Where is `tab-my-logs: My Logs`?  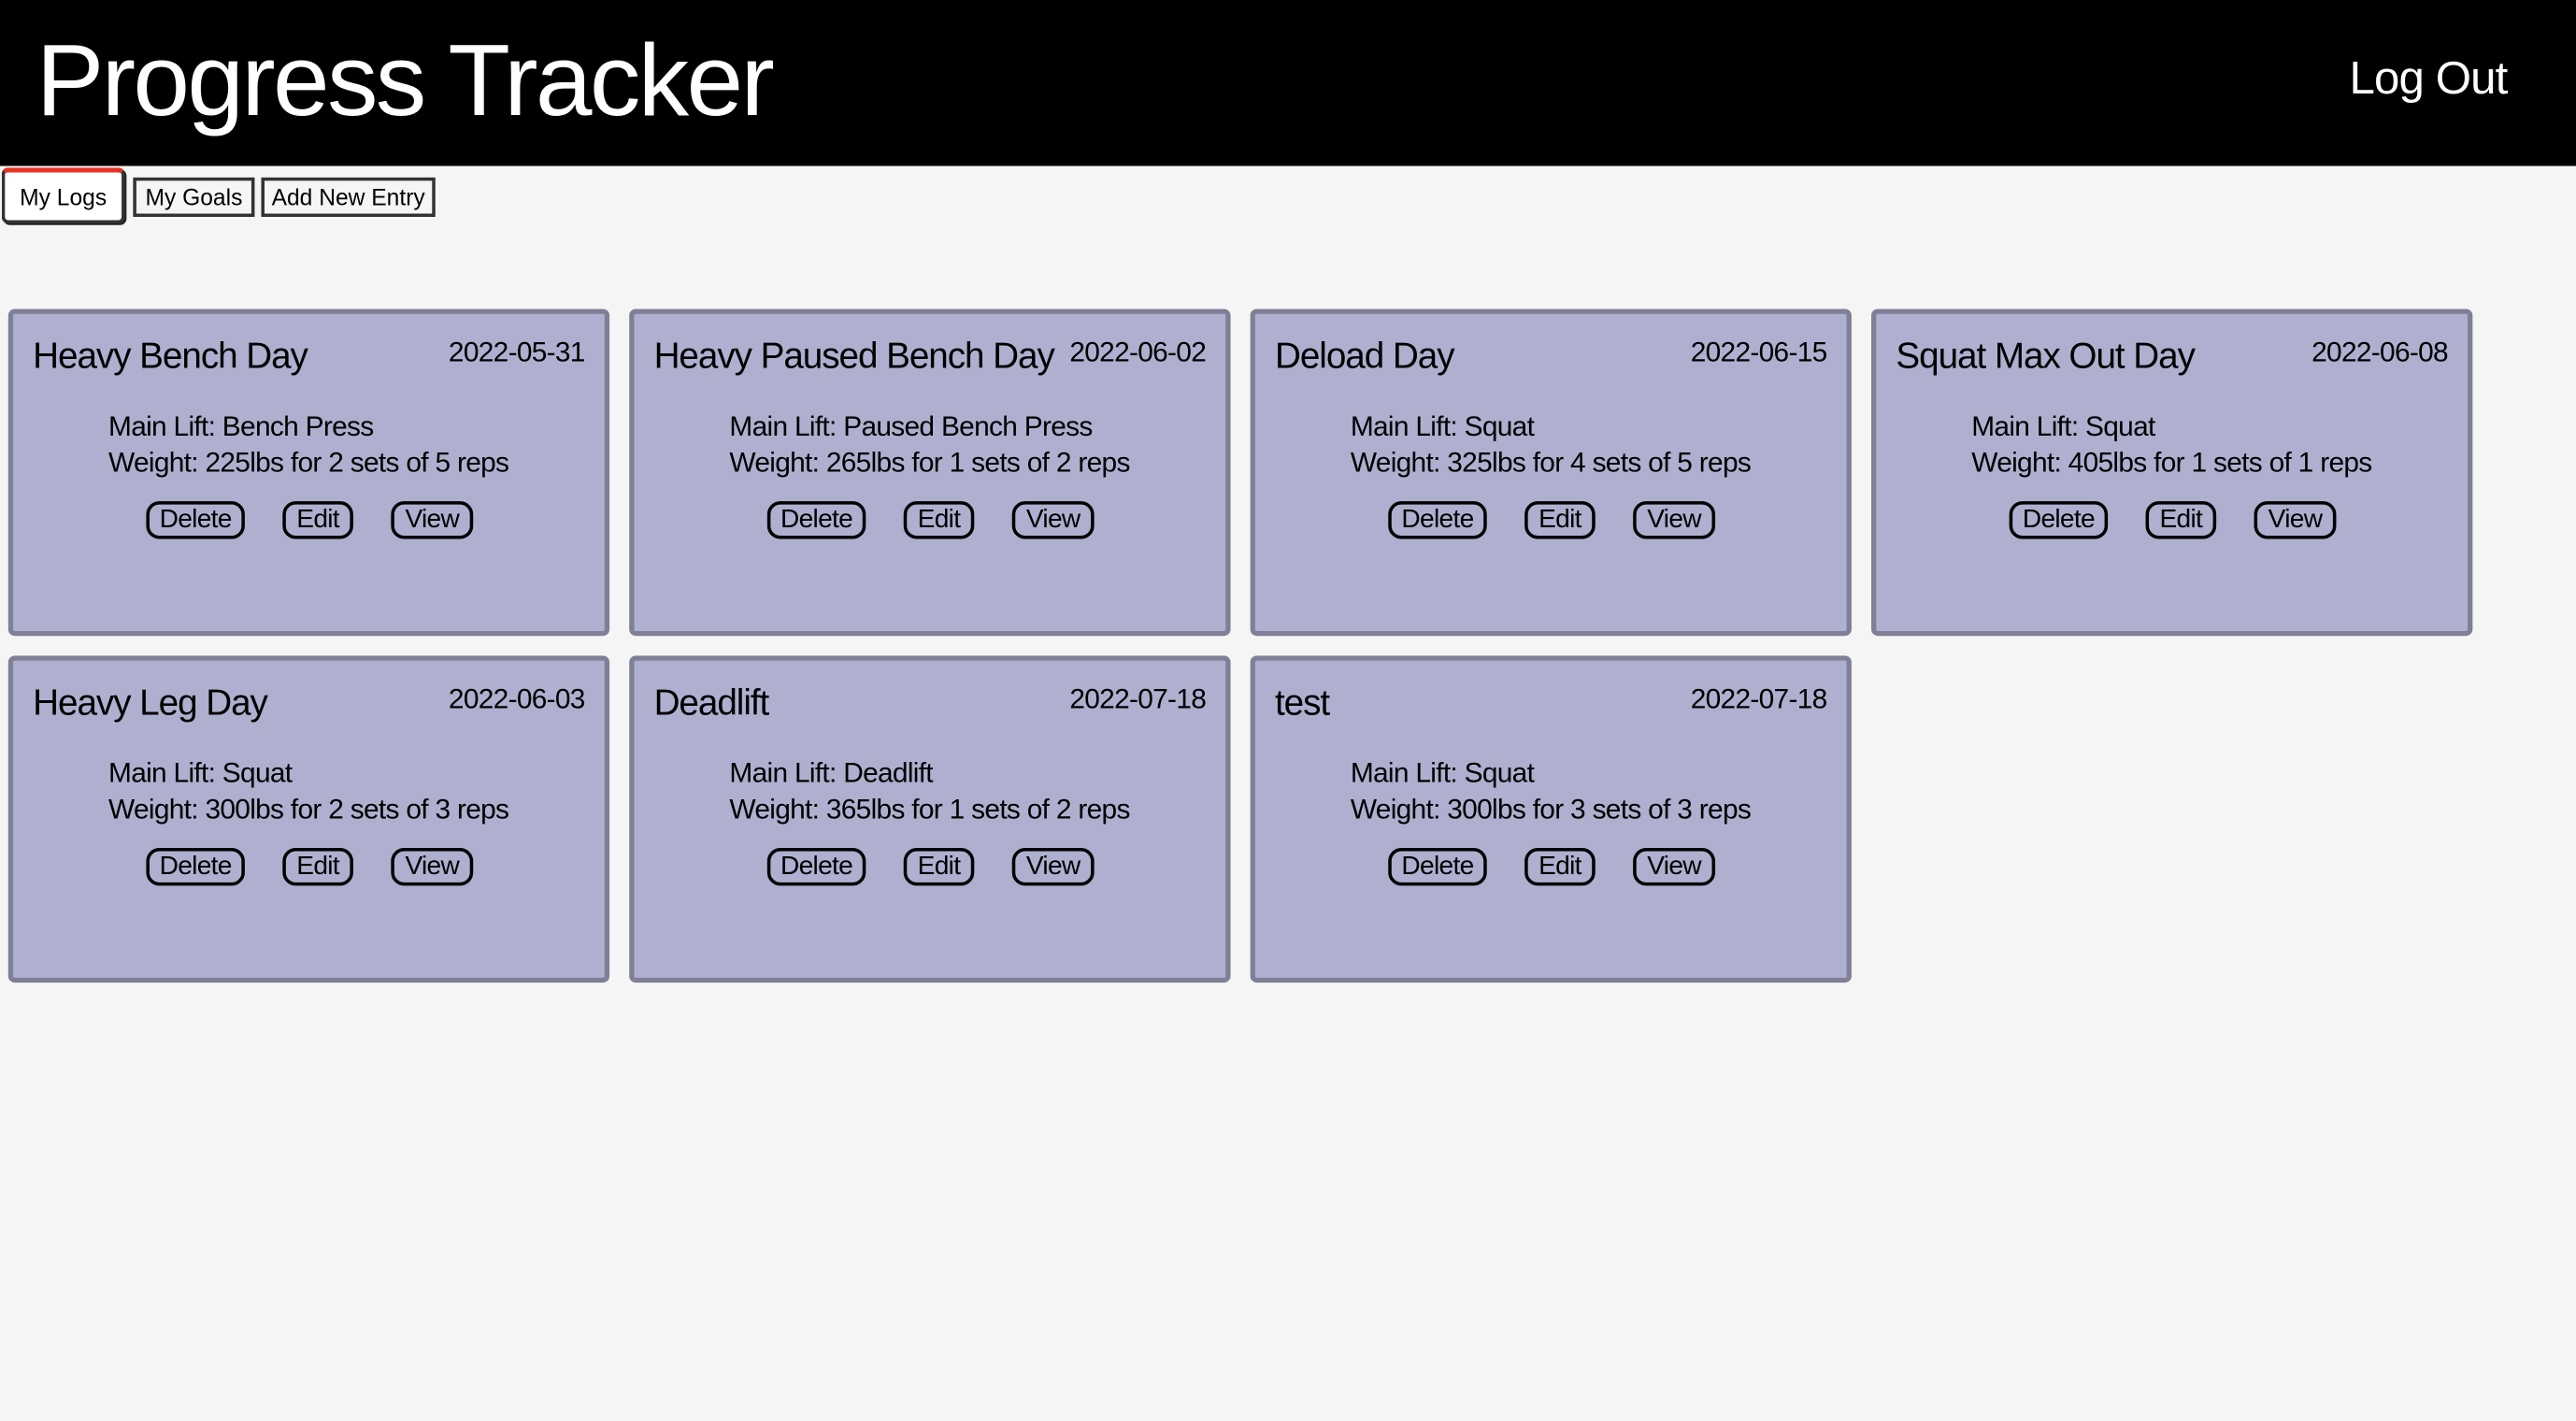 tab-my-logs: My Logs is located at coordinates (63, 195).